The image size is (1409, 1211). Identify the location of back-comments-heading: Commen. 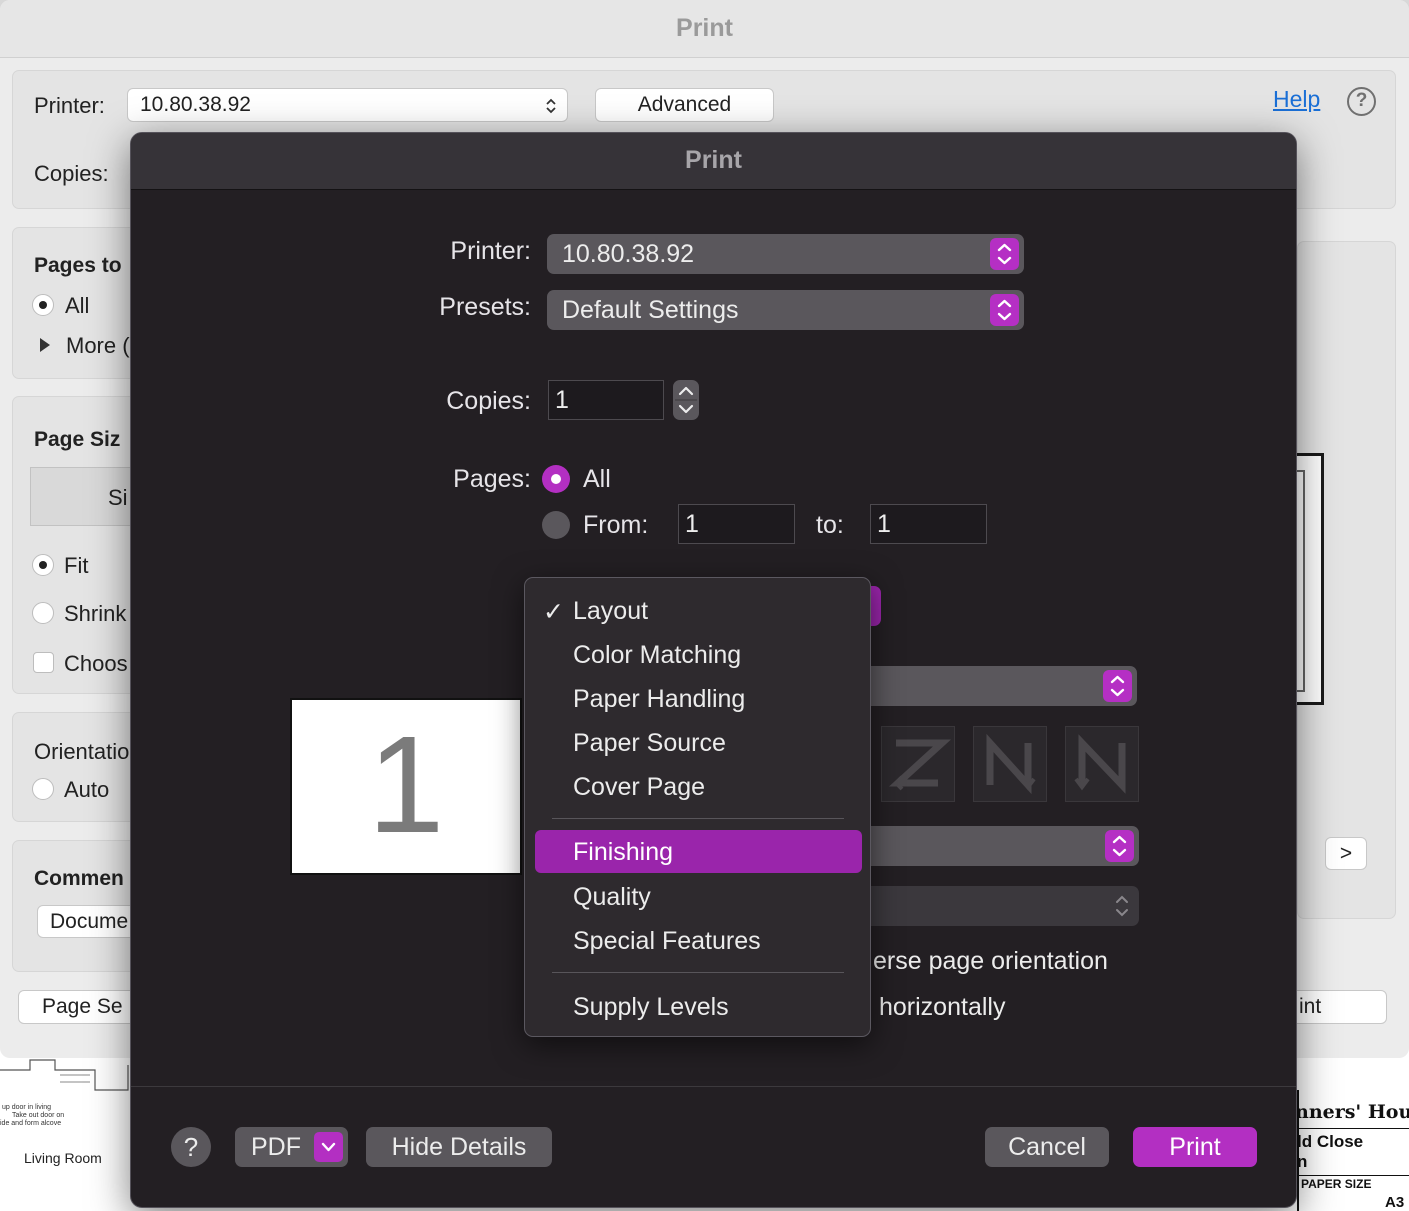
(79, 878).